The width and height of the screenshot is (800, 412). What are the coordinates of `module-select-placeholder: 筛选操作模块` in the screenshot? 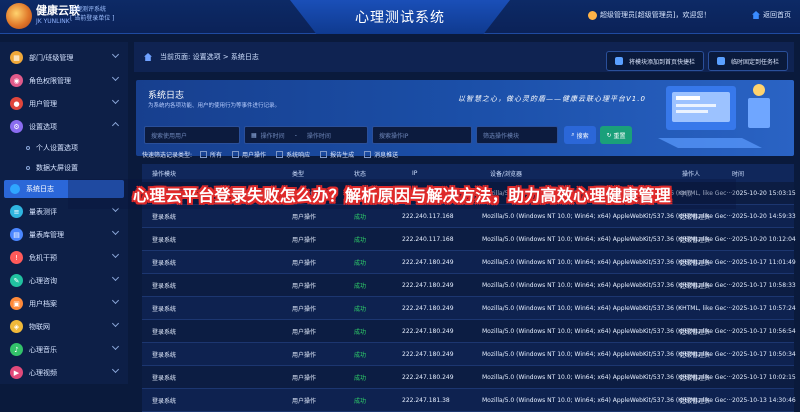 It's located at (501, 136).